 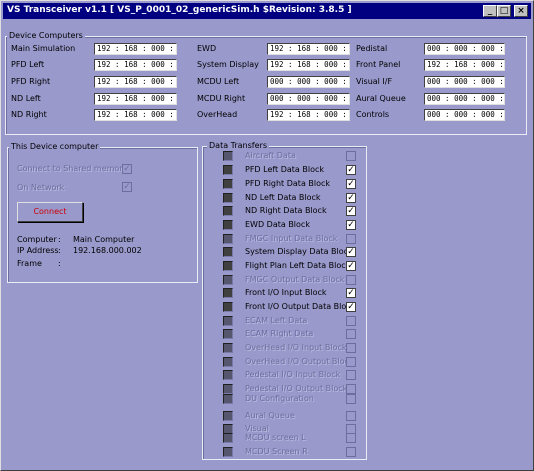 What do you see at coordinates (296, 347) in the screenshot?
I see `transfer-label-overhead-i-o-input-block: OverHead I/O Input Block` at bounding box center [296, 347].